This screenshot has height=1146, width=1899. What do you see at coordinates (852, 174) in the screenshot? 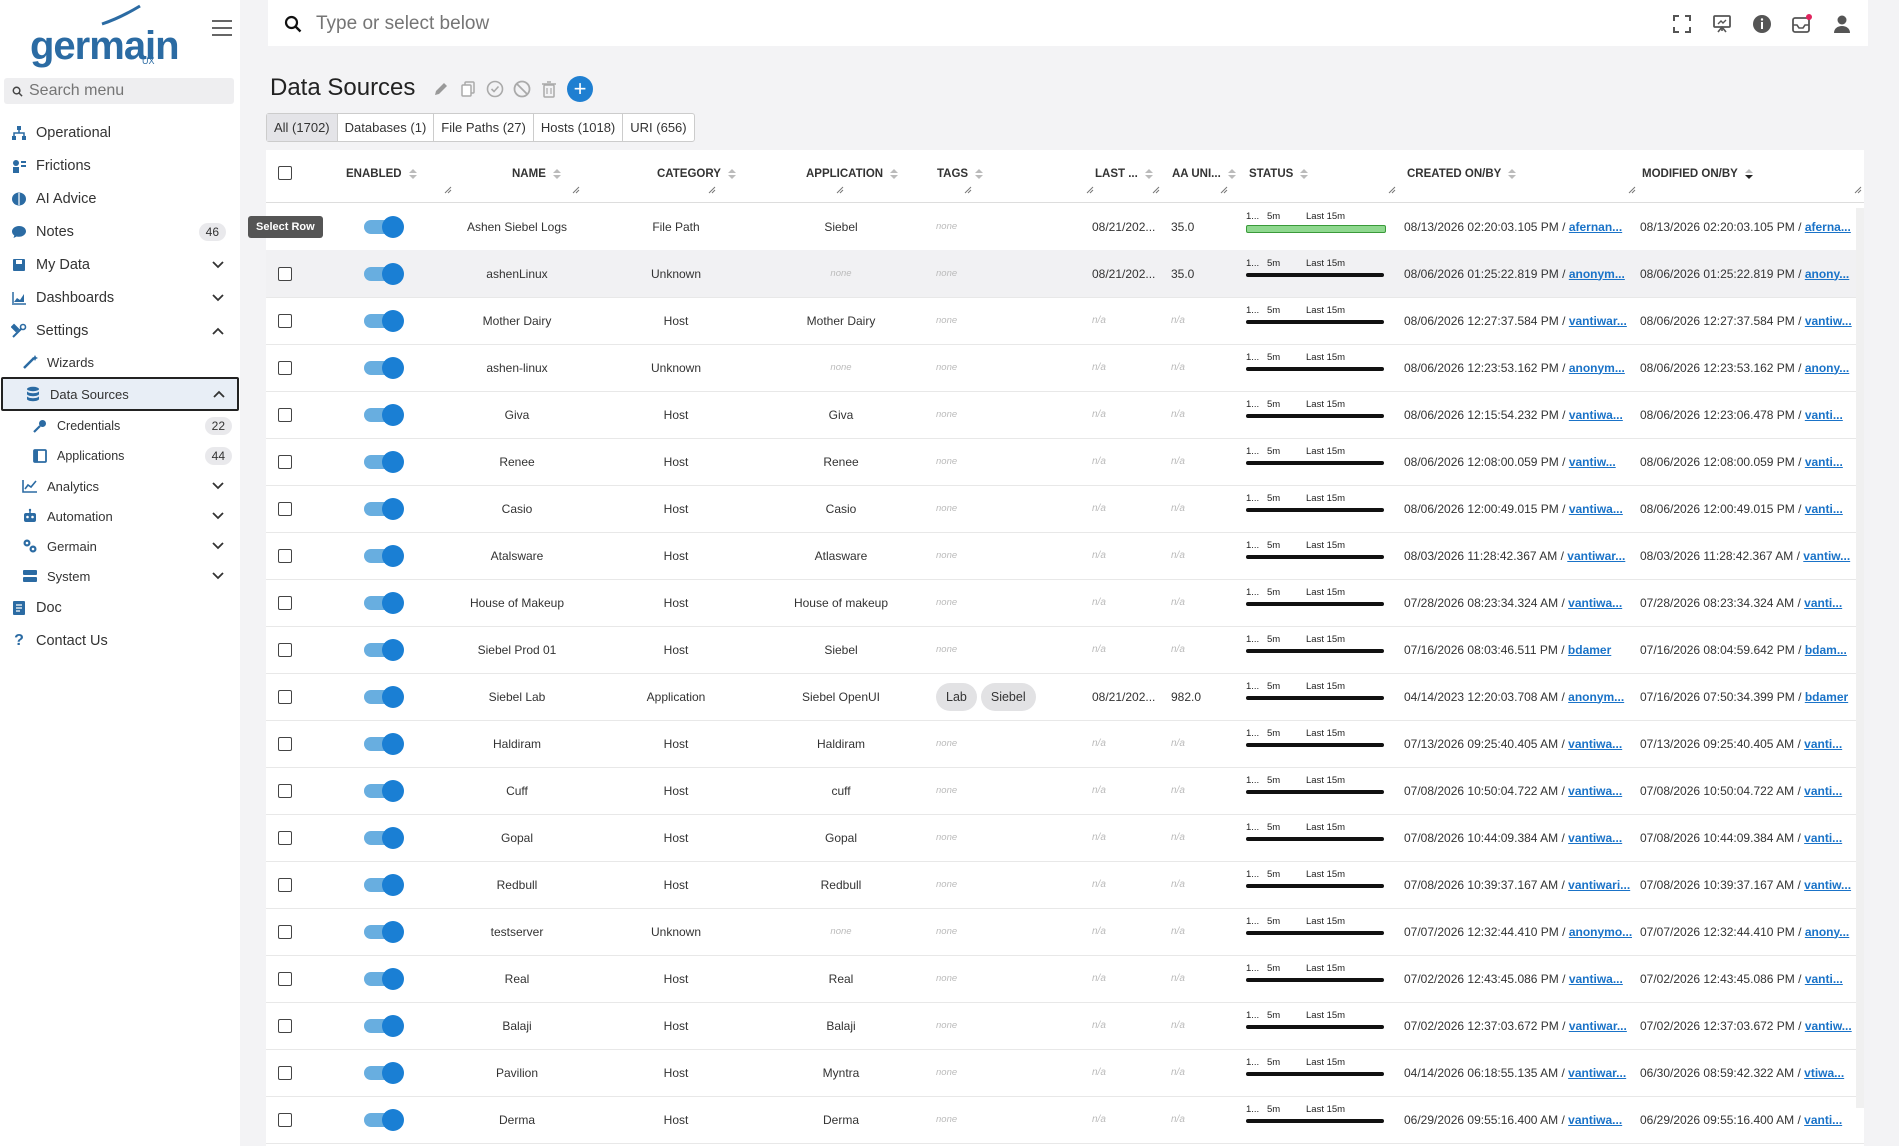
I see `column-header-application: APPLICATION` at bounding box center [852, 174].